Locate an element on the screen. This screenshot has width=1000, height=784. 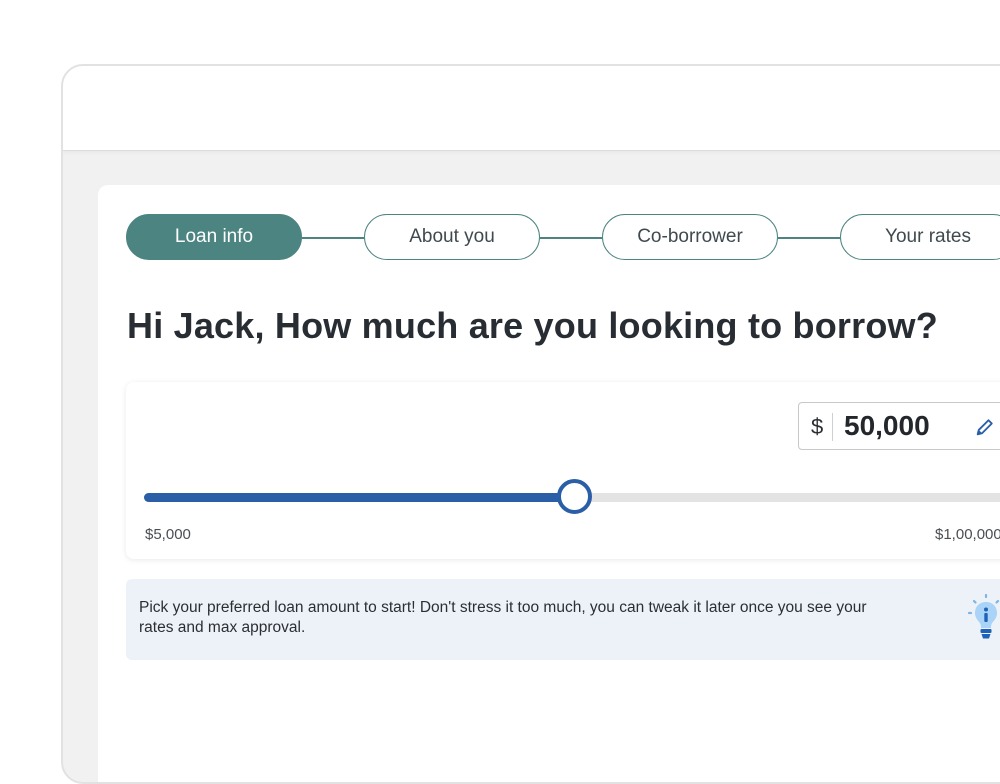
top-bar is located at coordinates (531, 108).